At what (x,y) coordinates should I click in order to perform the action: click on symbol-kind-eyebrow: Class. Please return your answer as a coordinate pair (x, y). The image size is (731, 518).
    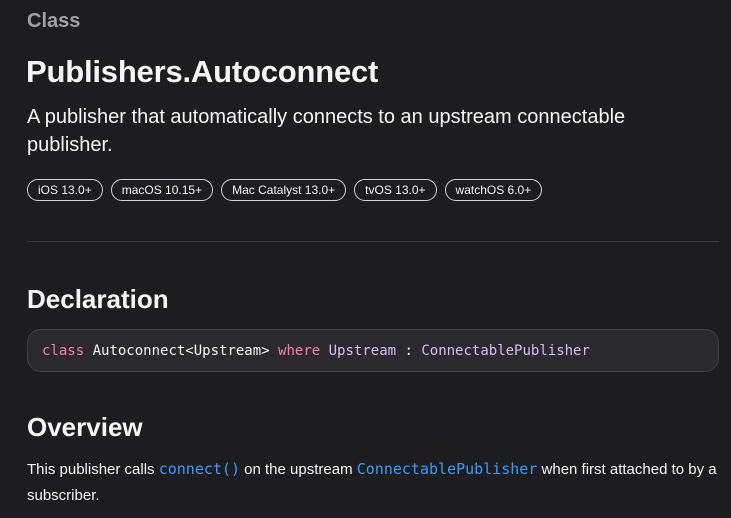
    Looking at the image, I should click on (54, 21).